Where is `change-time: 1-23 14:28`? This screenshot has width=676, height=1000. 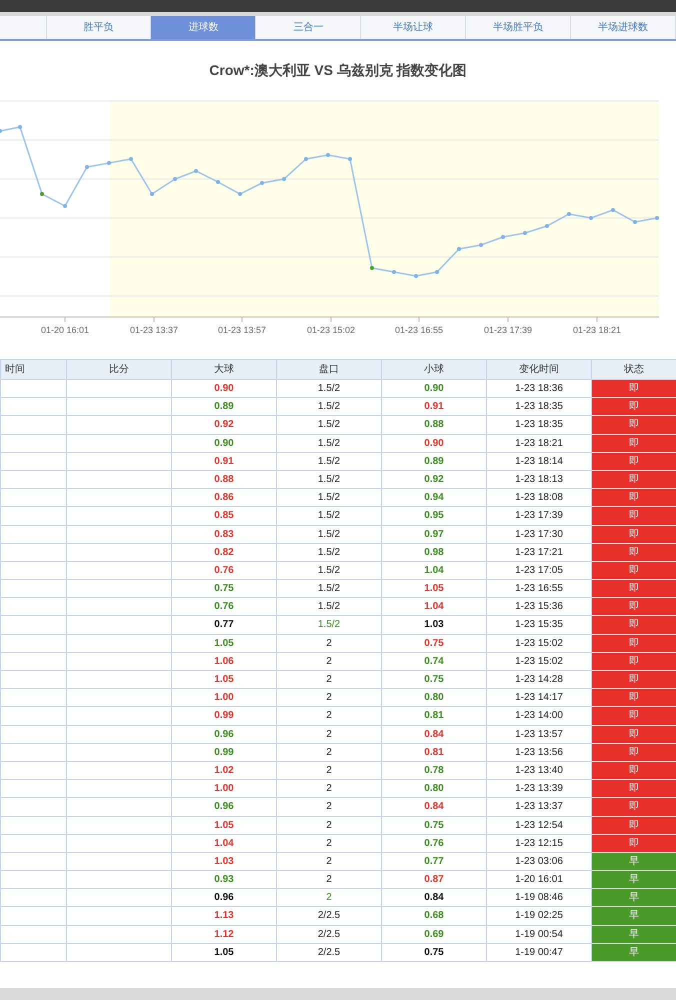
change-time: 1-23 14:28 is located at coordinates (539, 679).